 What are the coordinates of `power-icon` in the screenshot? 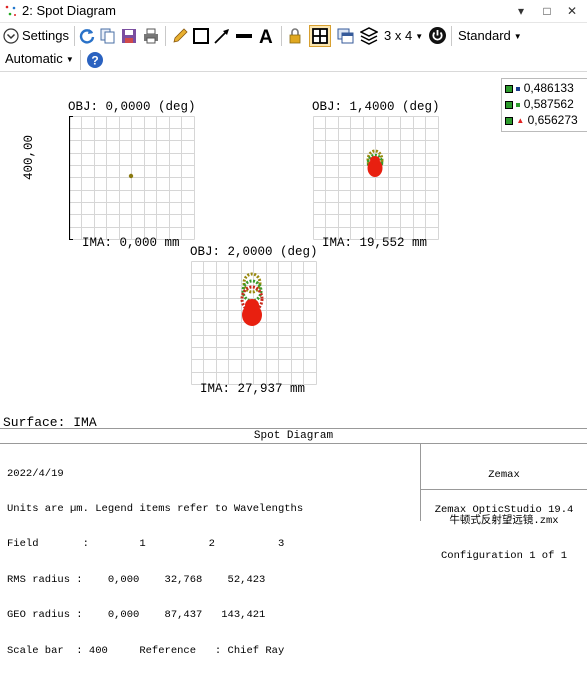 It's located at (437, 35).